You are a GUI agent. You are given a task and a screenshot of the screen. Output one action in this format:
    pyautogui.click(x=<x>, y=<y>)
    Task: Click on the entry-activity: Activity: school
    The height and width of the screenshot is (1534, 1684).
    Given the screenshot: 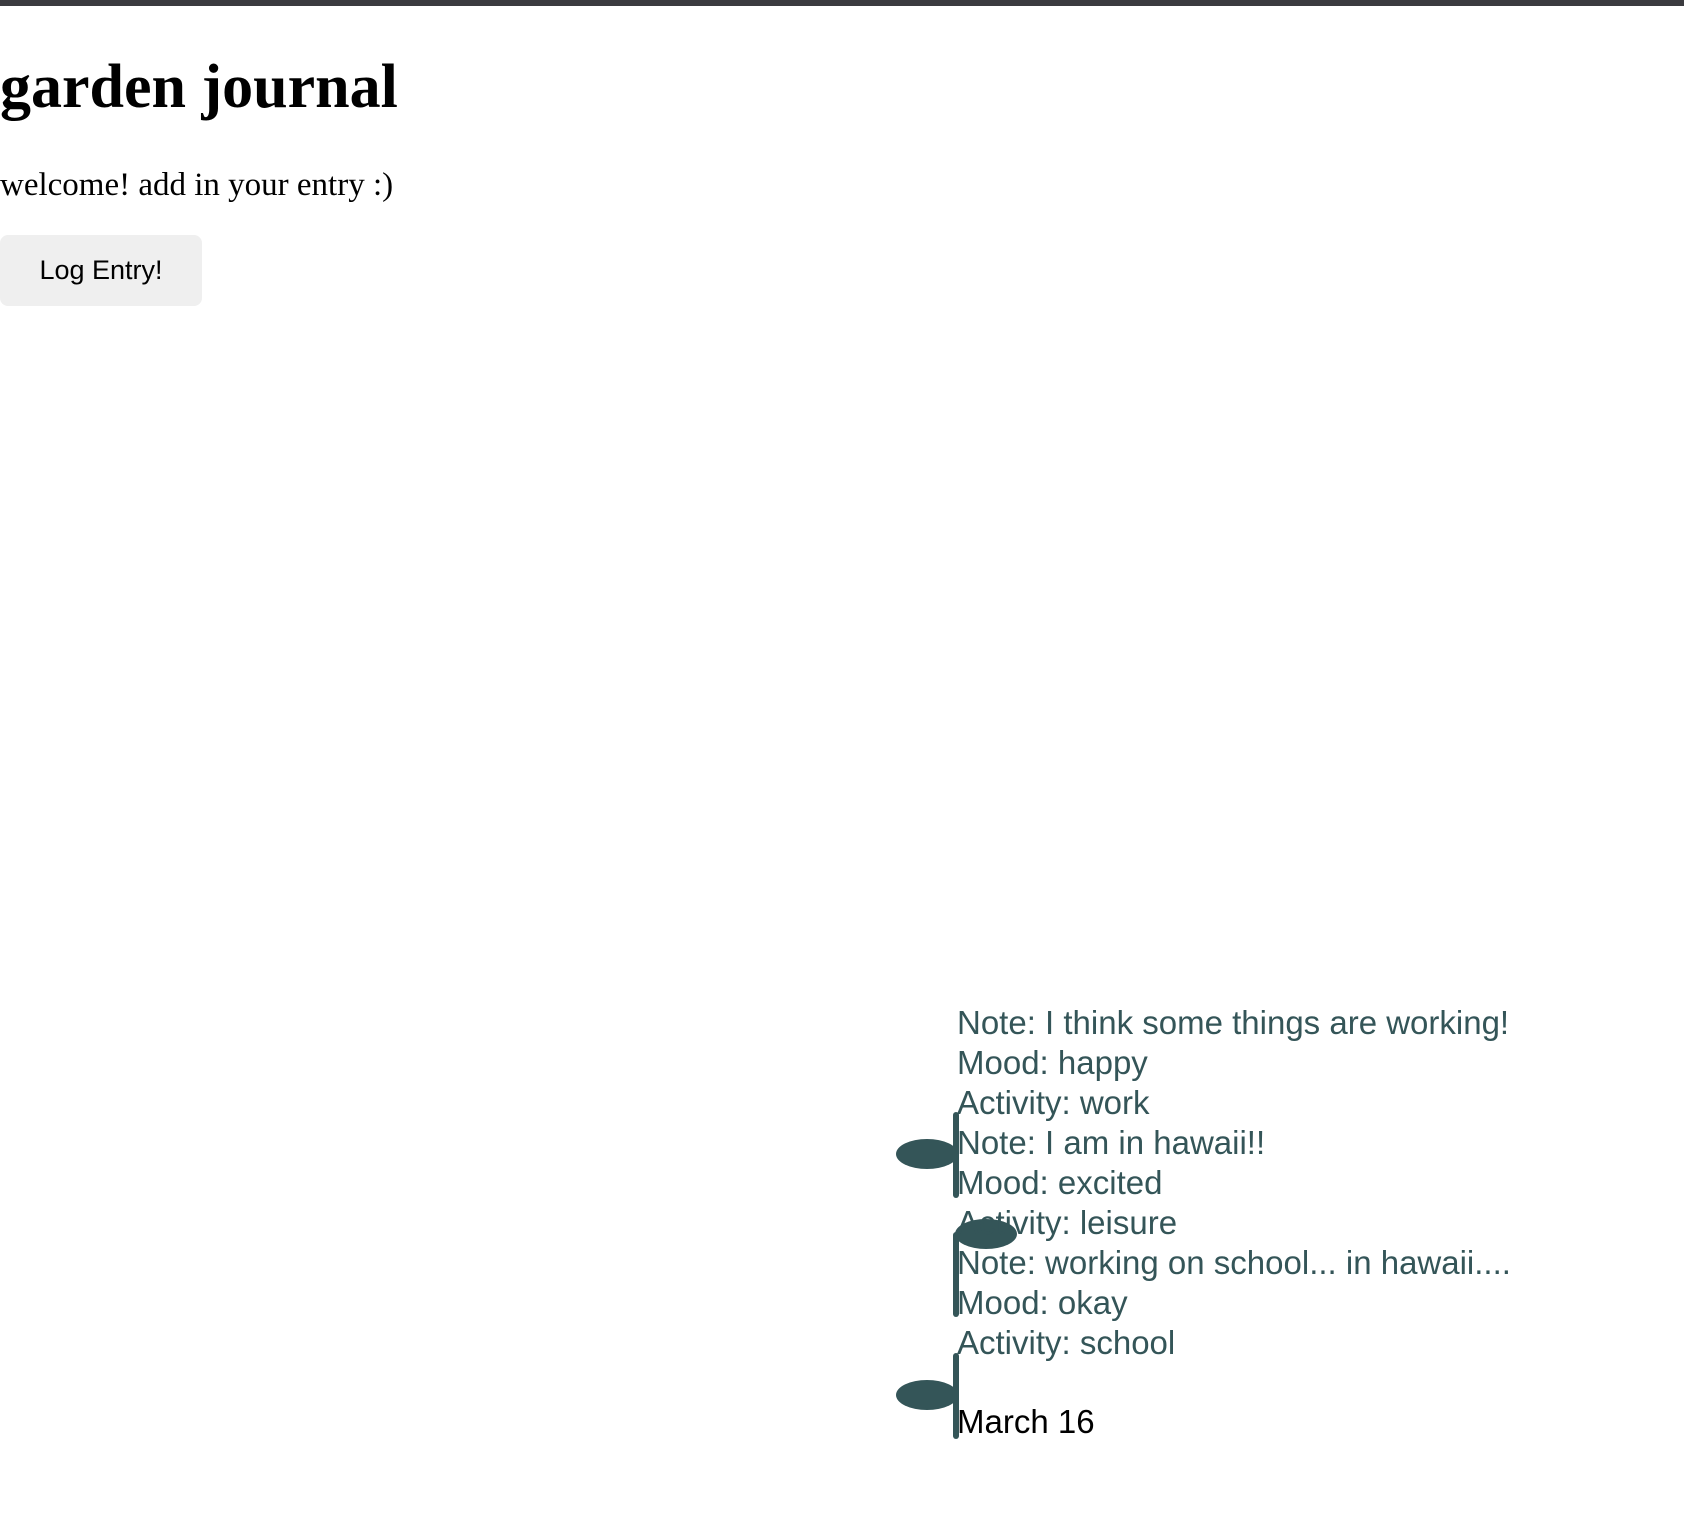 What is the action you would take?
    pyautogui.click(x=1066, y=1342)
    